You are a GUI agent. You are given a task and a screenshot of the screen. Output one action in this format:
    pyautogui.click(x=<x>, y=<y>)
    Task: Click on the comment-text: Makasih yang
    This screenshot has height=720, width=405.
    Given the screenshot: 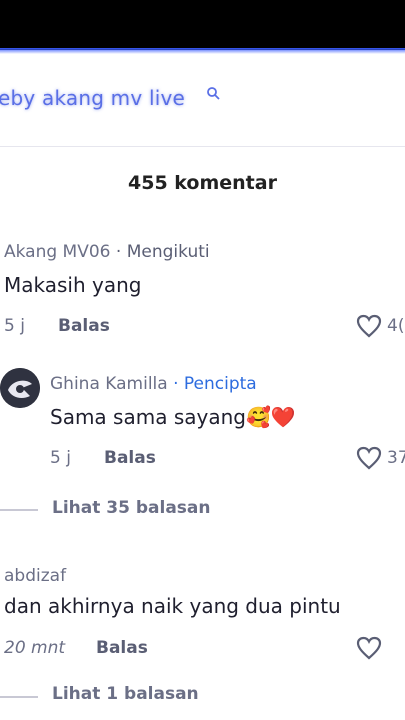 What is the action you would take?
    pyautogui.click(x=73, y=285)
    